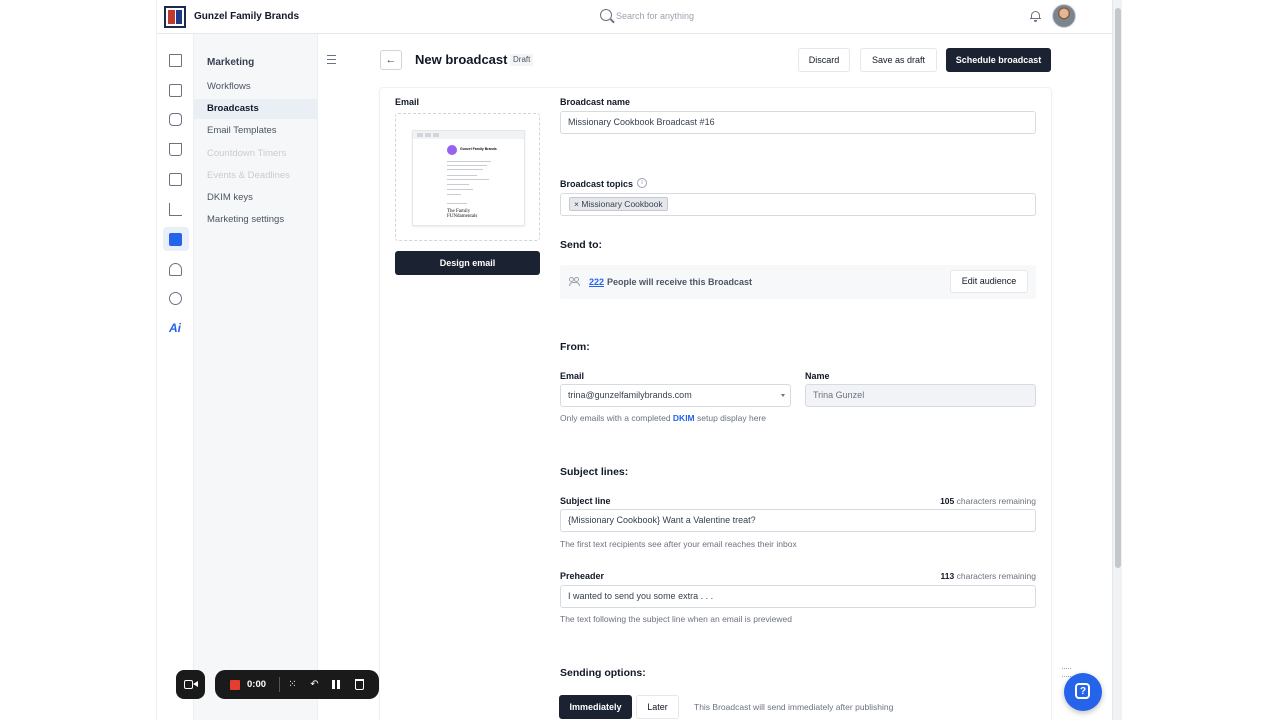 The height and width of the screenshot is (720, 1280). Describe the element at coordinates (920, 395) in the screenshot. I see `from-name-input: Trina Gunzel` at that location.